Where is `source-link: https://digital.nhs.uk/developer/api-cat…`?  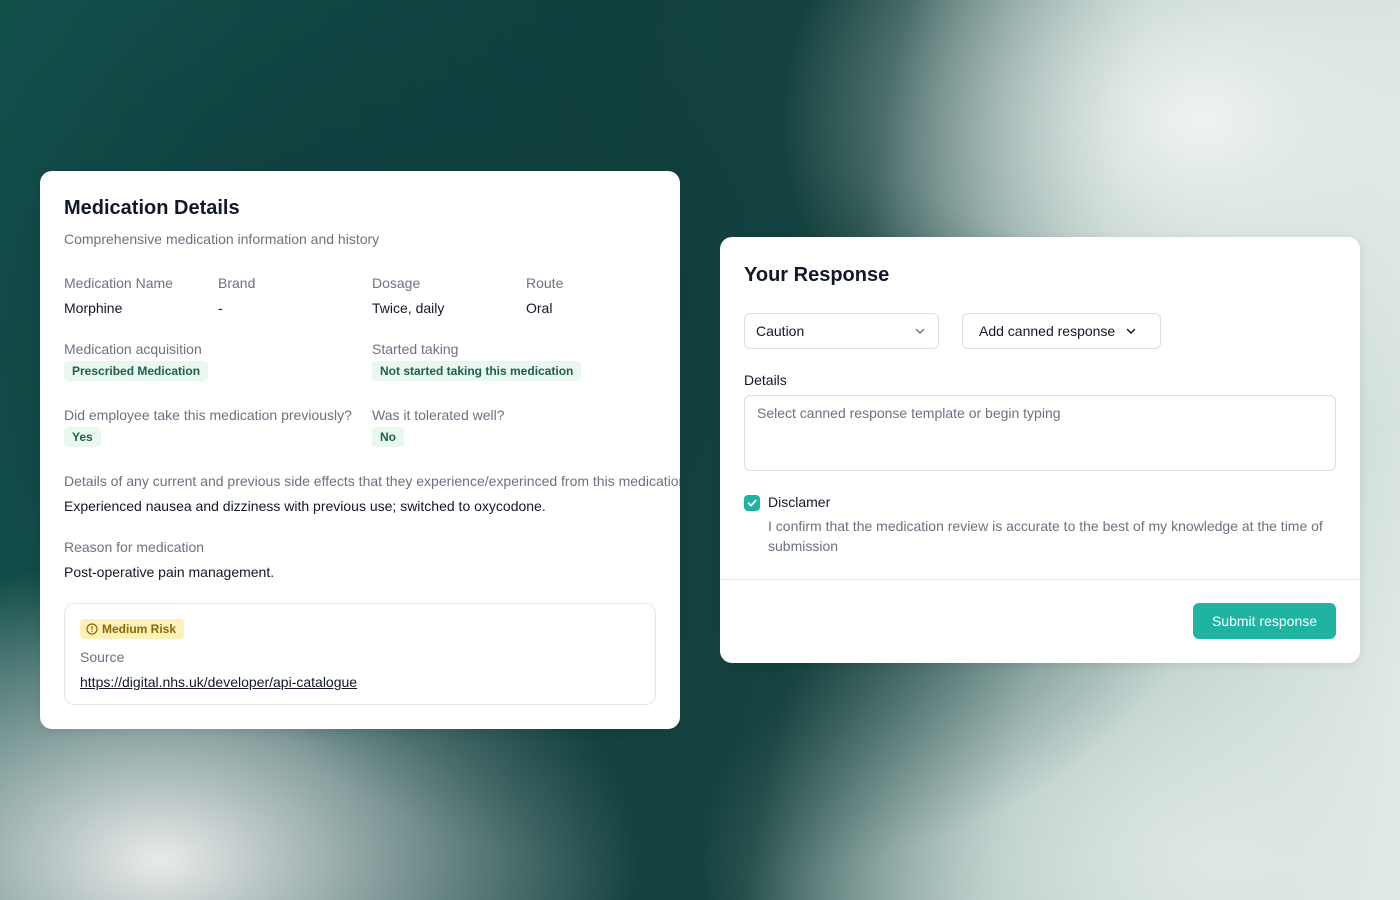
source-link: https://digital.nhs.uk/developer/api-cat… is located at coordinates (218, 682).